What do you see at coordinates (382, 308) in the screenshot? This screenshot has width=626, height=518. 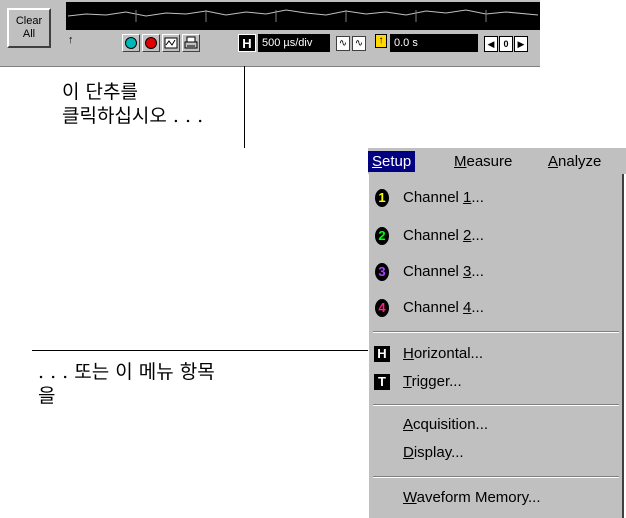 I see `channel-4-icon: 4` at bounding box center [382, 308].